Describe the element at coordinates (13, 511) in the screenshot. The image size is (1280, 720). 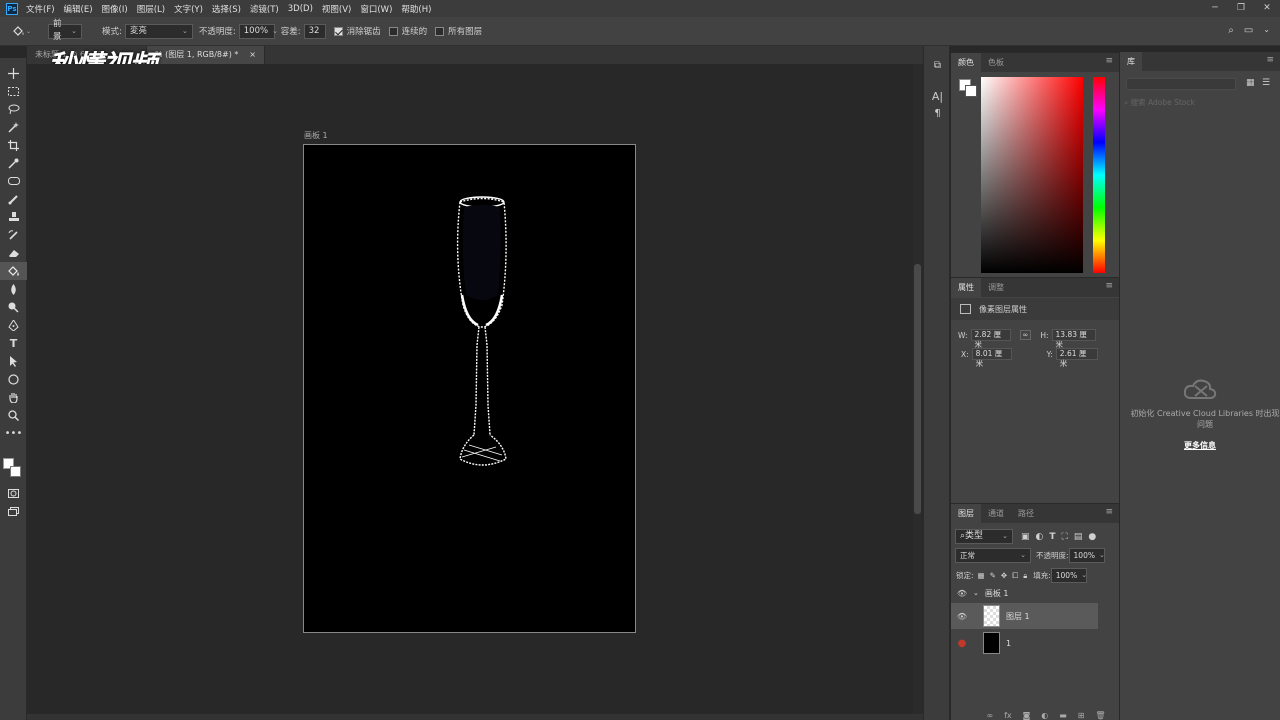
I see `screen-mode-icon` at that location.